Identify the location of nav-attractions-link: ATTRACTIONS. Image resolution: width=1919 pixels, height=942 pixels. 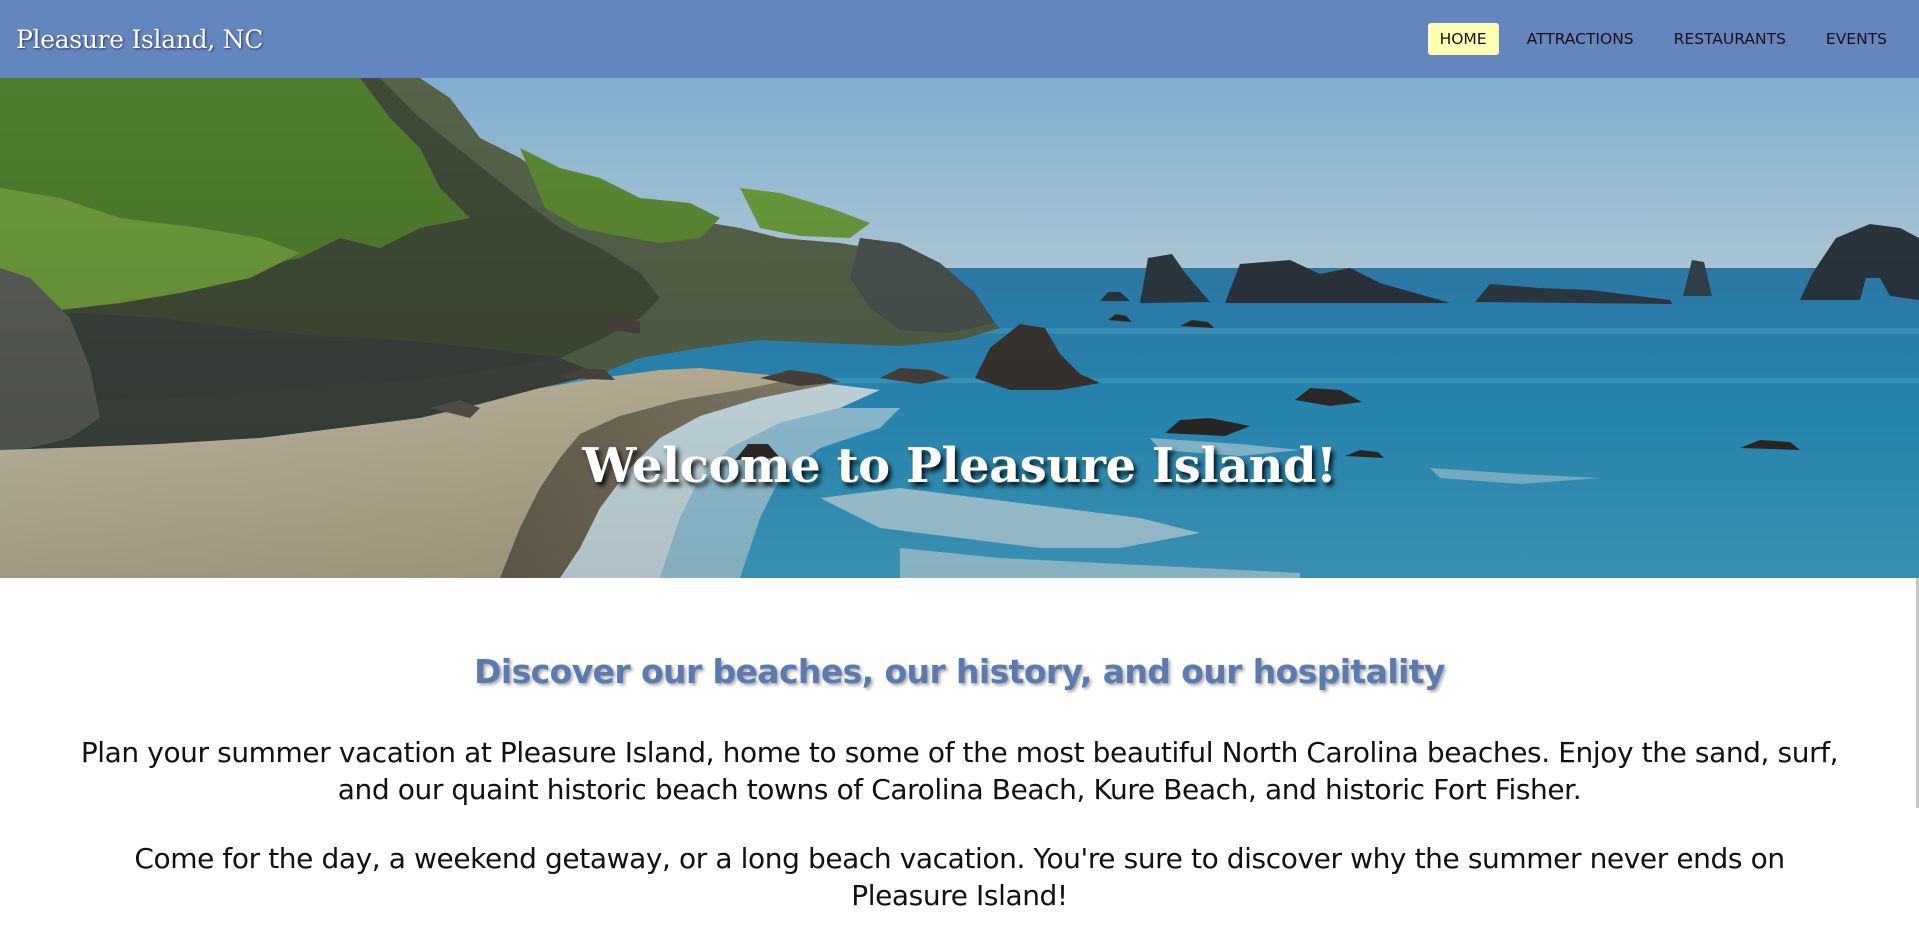
(1580, 39).